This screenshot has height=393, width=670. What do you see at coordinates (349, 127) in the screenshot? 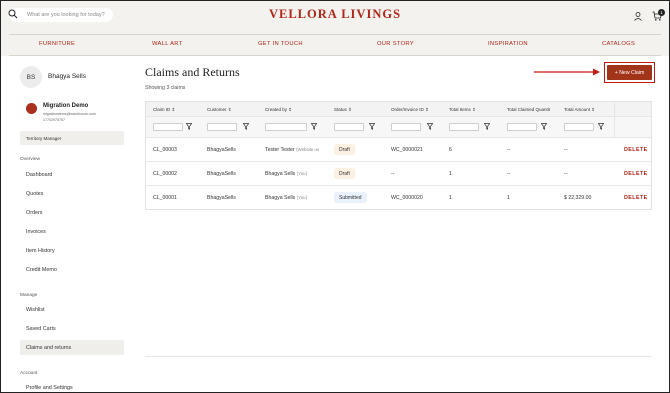
I see `filter-input-status` at bounding box center [349, 127].